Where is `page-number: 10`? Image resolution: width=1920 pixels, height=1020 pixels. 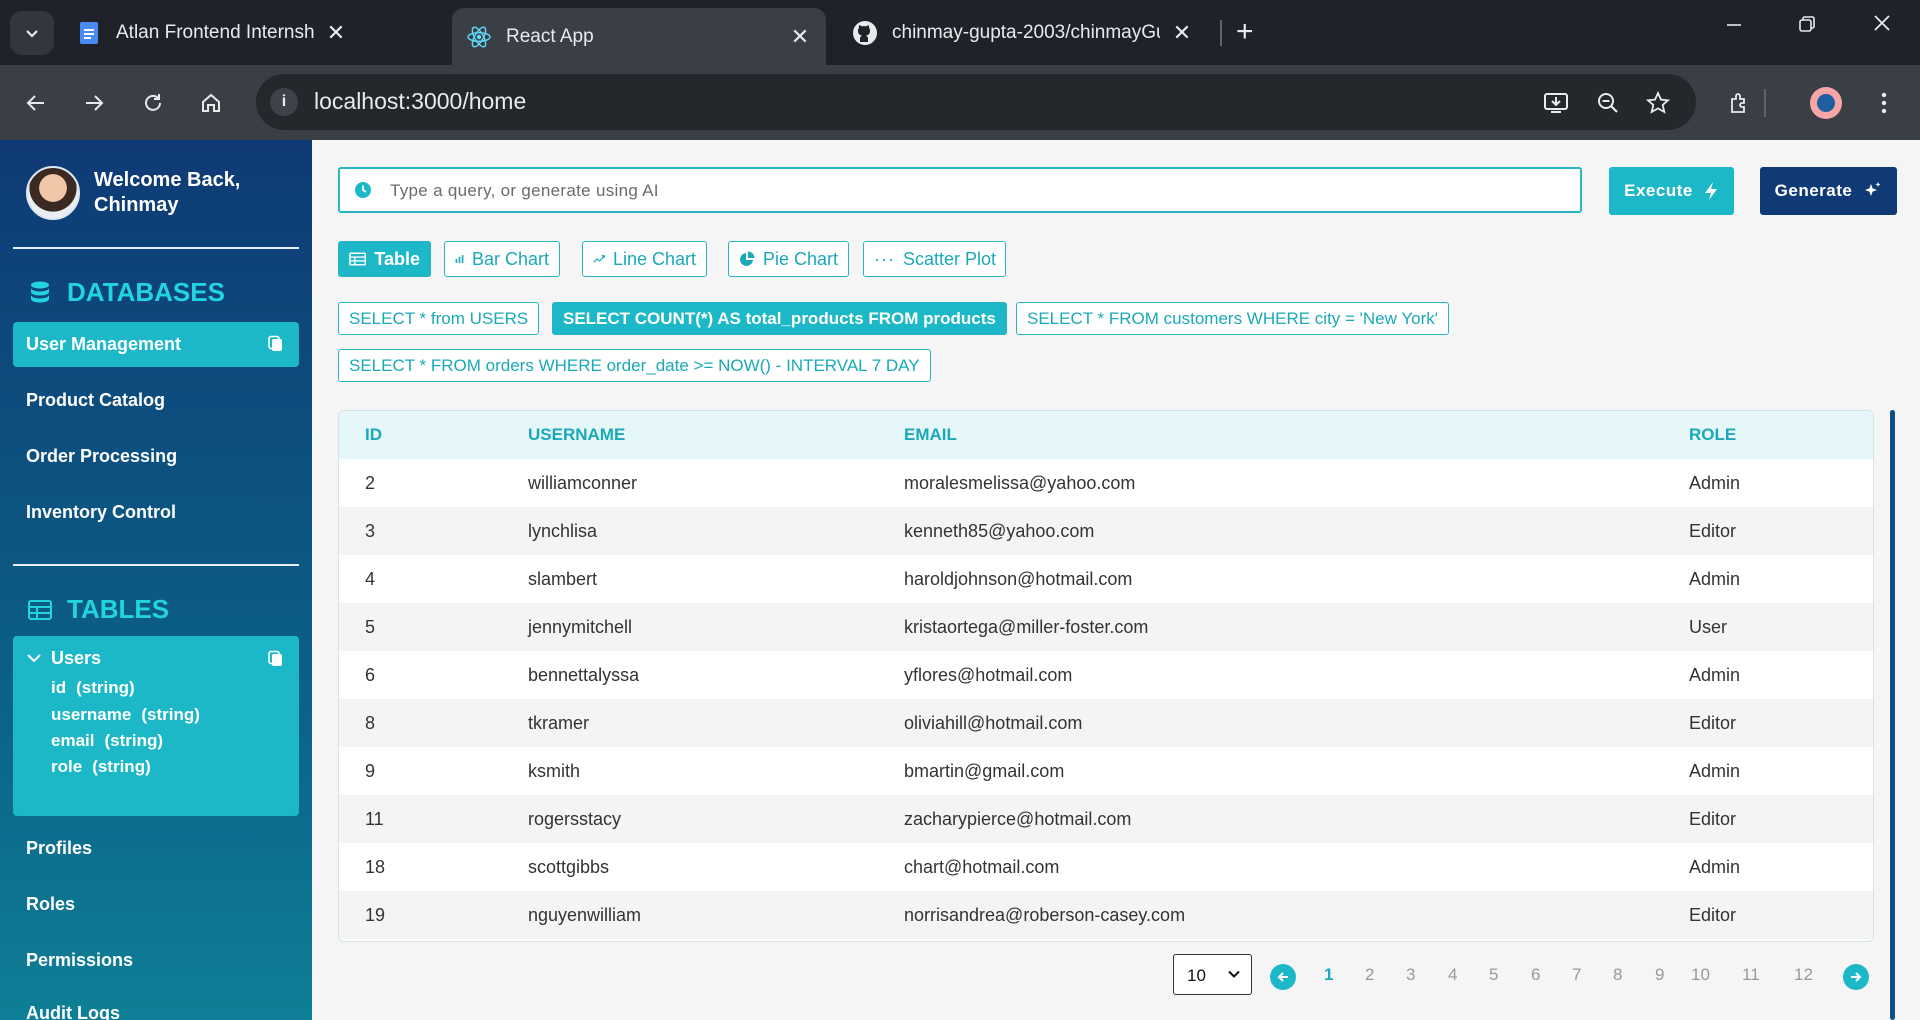 page-number: 10 is located at coordinates (1700, 975).